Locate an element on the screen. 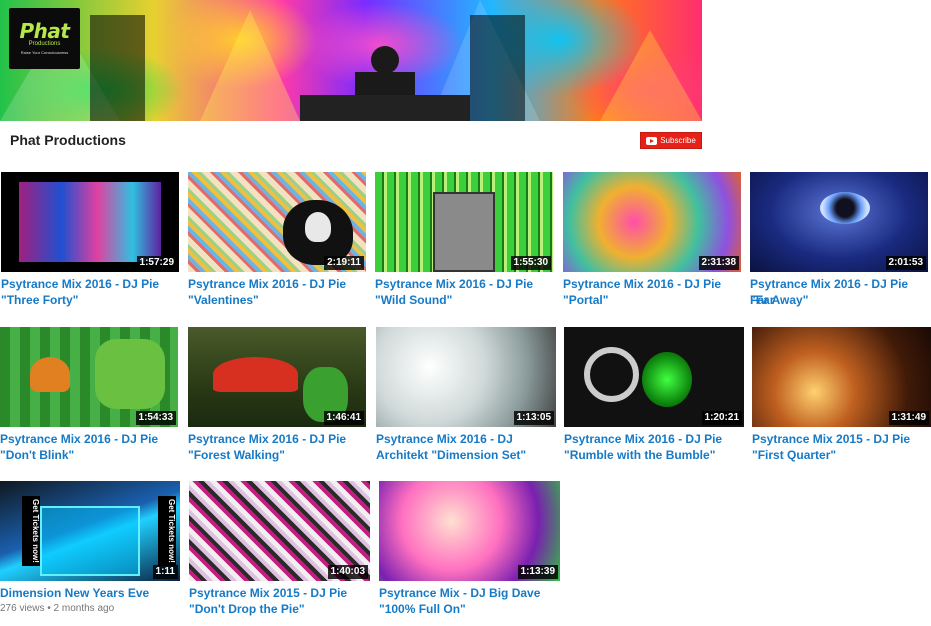  video-thumbnail: 1:57:29 is located at coordinates (90, 222).